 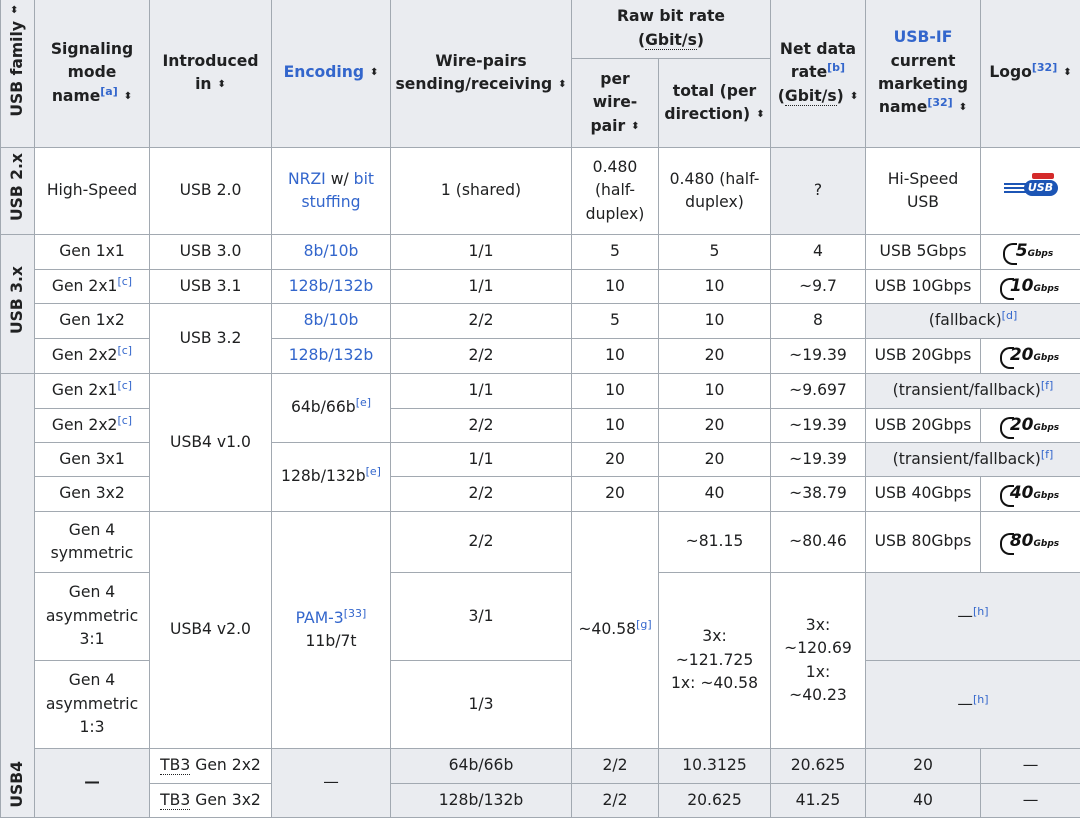 What do you see at coordinates (17, 304) in the screenshot?
I see `family-usb3: USB 3.x` at bounding box center [17, 304].